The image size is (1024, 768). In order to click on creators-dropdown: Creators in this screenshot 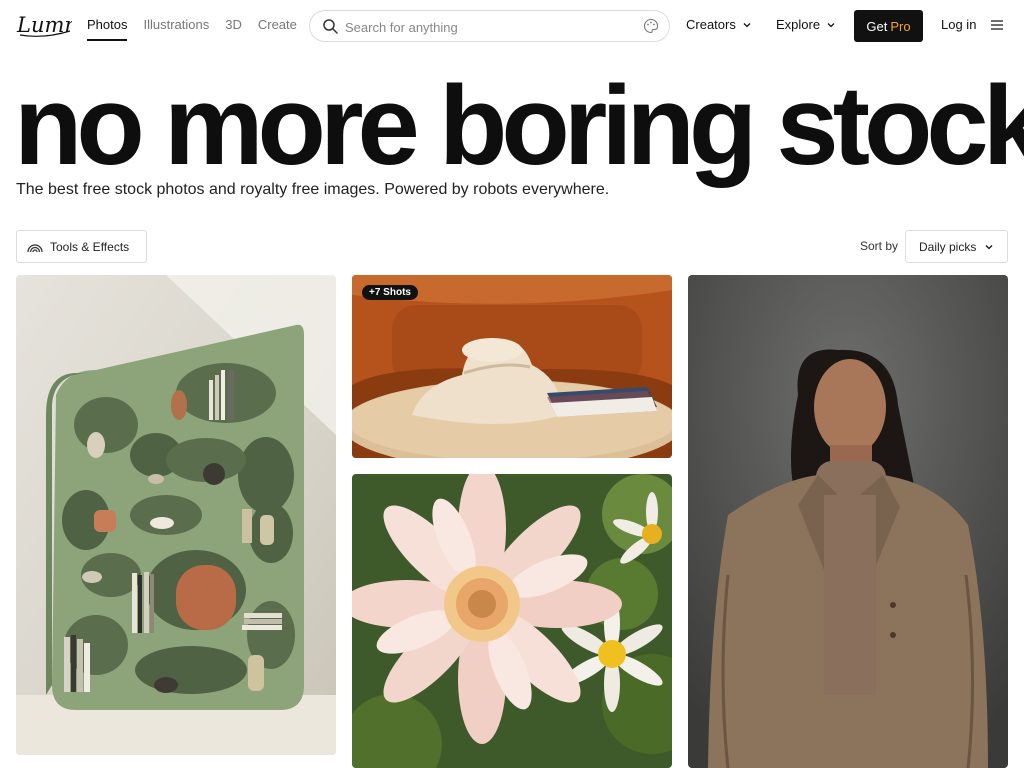, I will do `click(719, 24)`.